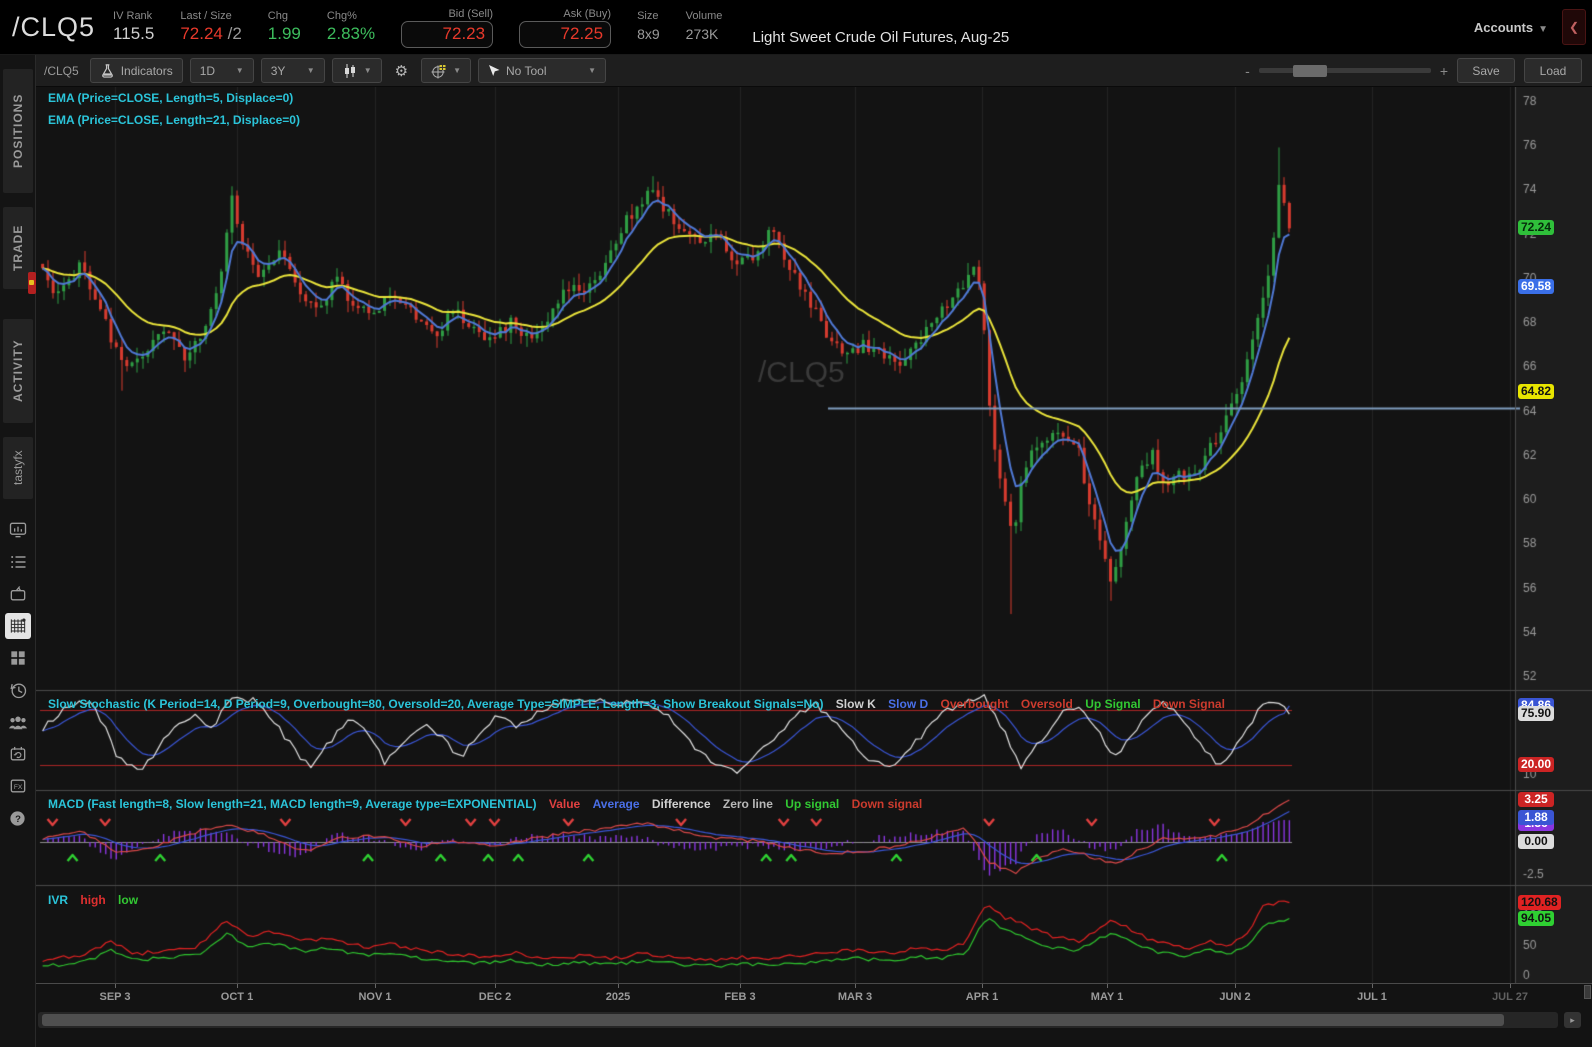 The image size is (1592, 1047). What do you see at coordinates (61, 70) in the screenshot?
I see `toolbar-symbol: /CLQ5` at bounding box center [61, 70].